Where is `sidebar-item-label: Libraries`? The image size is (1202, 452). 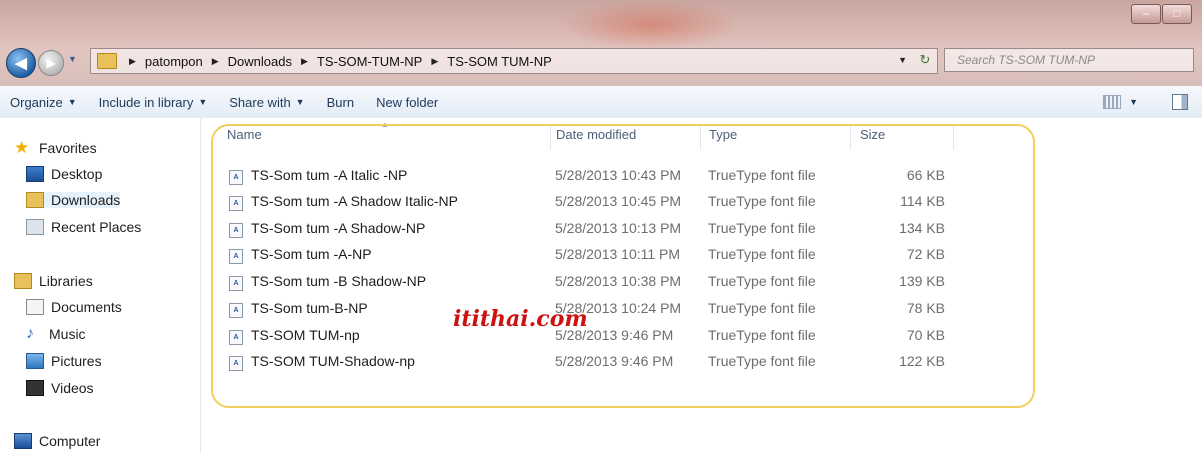 sidebar-item-label: Libraries is located at coordinates (66, 281).